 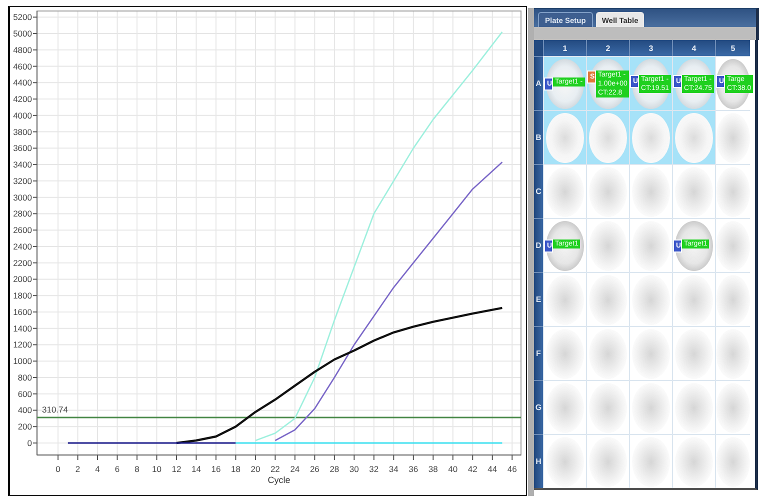 I want to click on corner-header, so click(x=538, y=48).